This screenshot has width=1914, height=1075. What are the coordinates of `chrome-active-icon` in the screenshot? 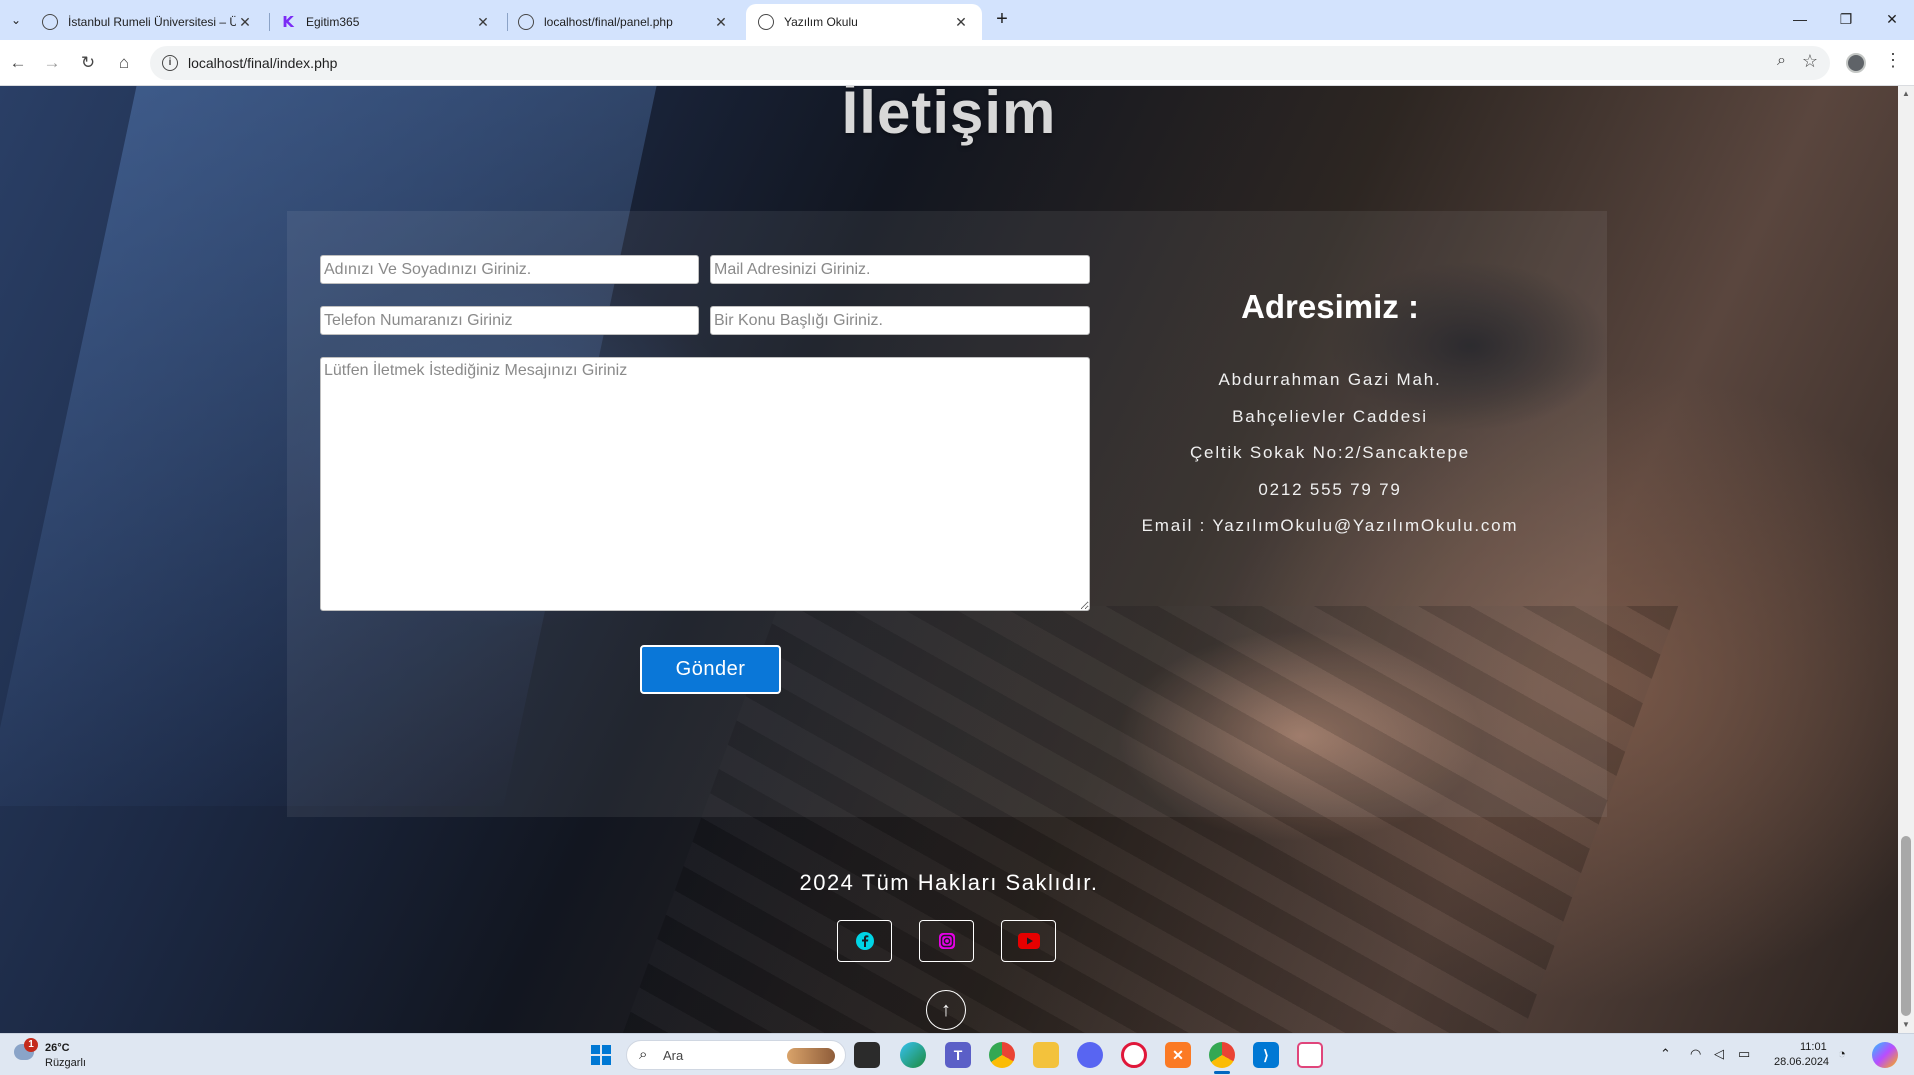 It's located at (1222, 1055).